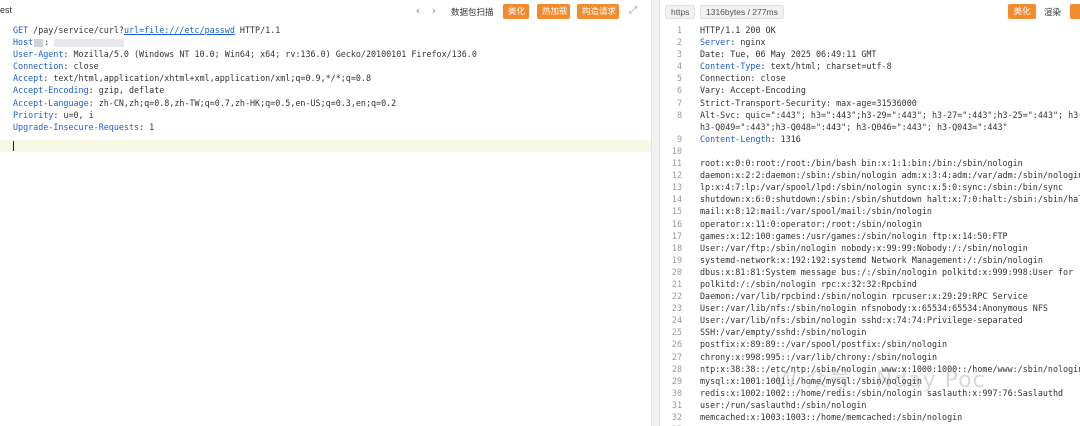 This screenshot has height=426, width=1080. What do you see at coordinates (1075, 11) in the screenshot?
I see `response-more-button` at bounding box center [1075, 11].